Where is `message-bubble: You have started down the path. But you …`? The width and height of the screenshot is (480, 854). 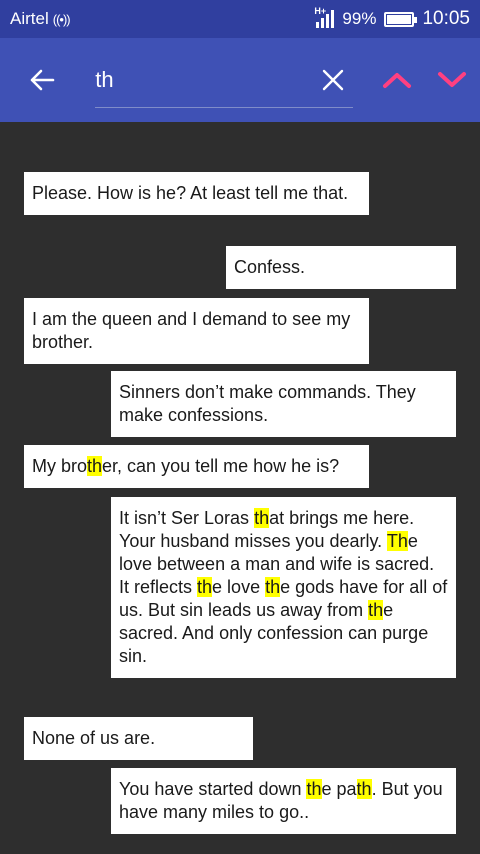
message-bubble: You have started down the path. But you … is located at coordinates (283, 801).